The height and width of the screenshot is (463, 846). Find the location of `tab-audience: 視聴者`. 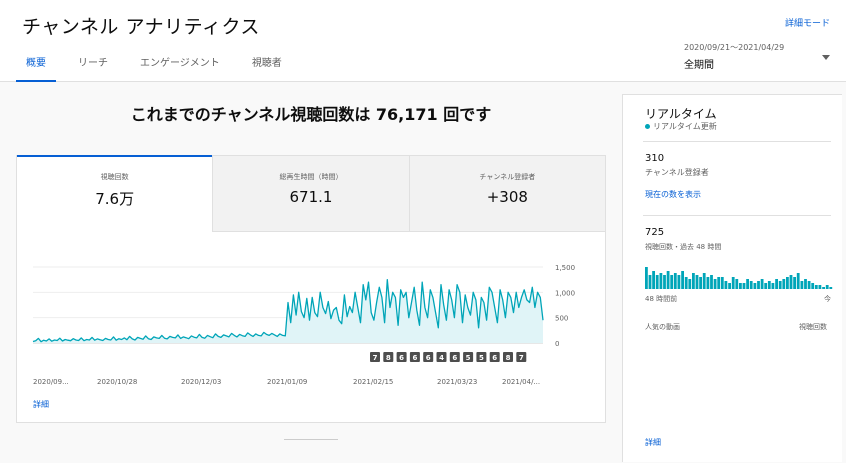

tab-audience: 視聴者 is located at coordinates (267, 70).